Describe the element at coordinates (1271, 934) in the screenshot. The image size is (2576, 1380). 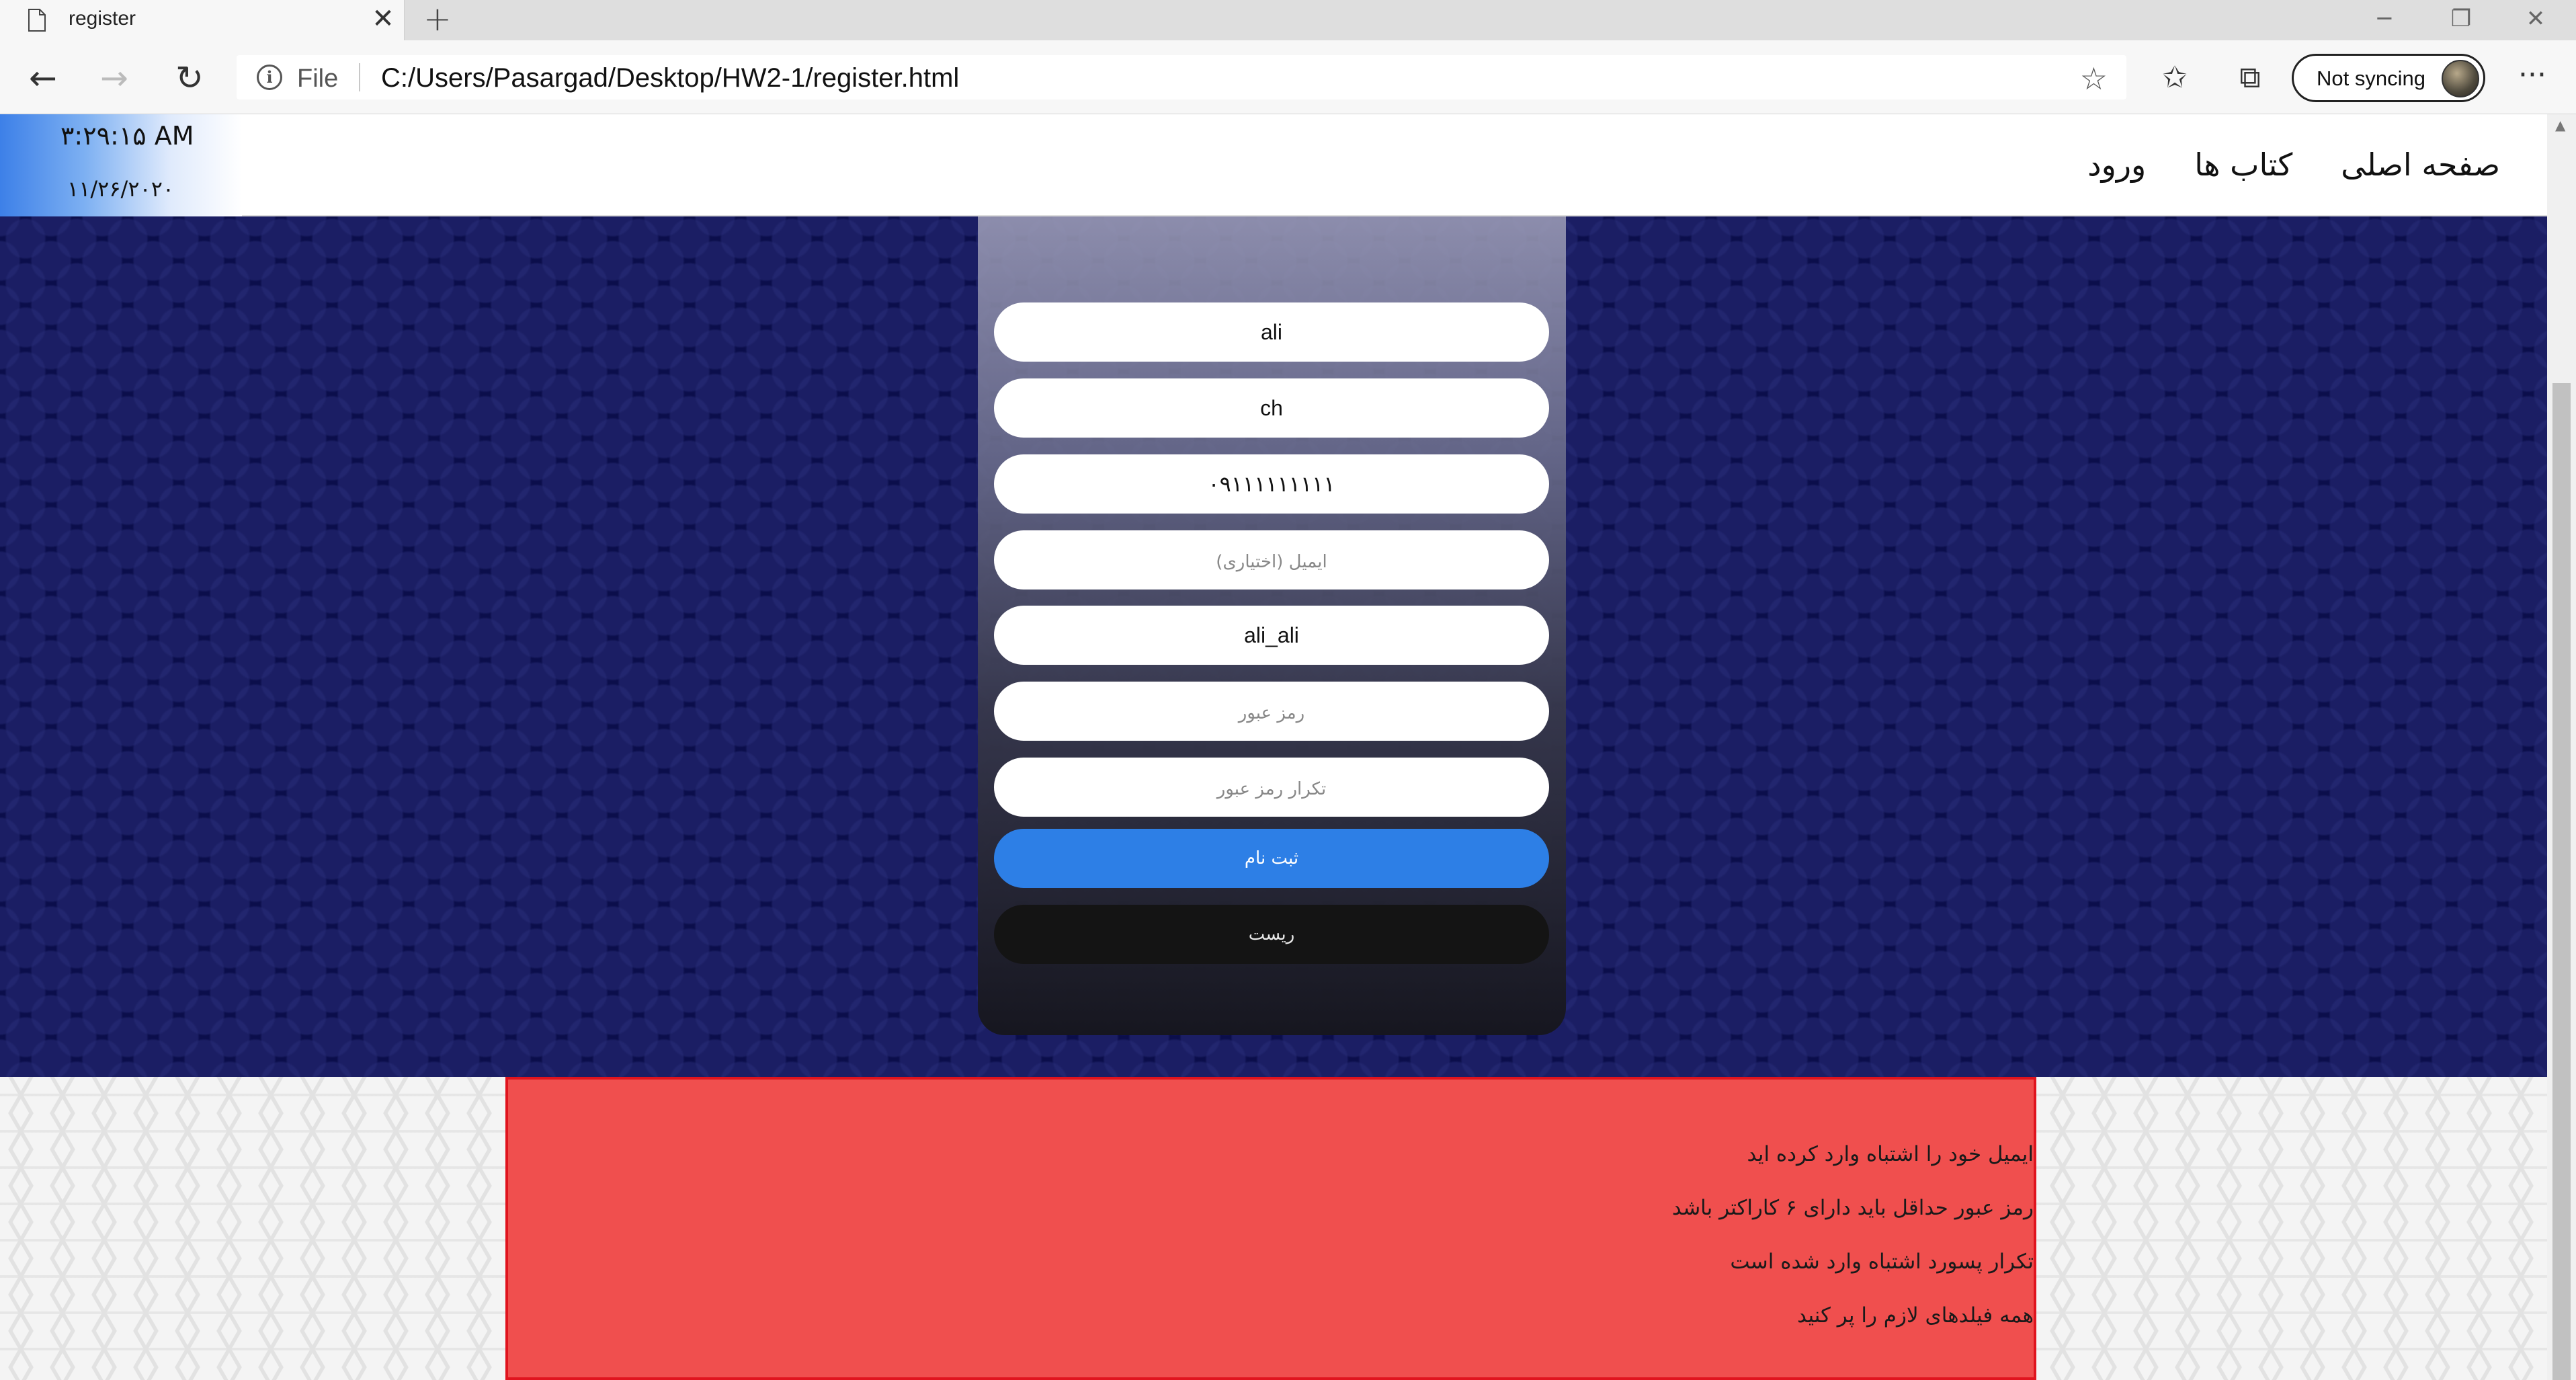
I see `reset-button: ریست` at that location.